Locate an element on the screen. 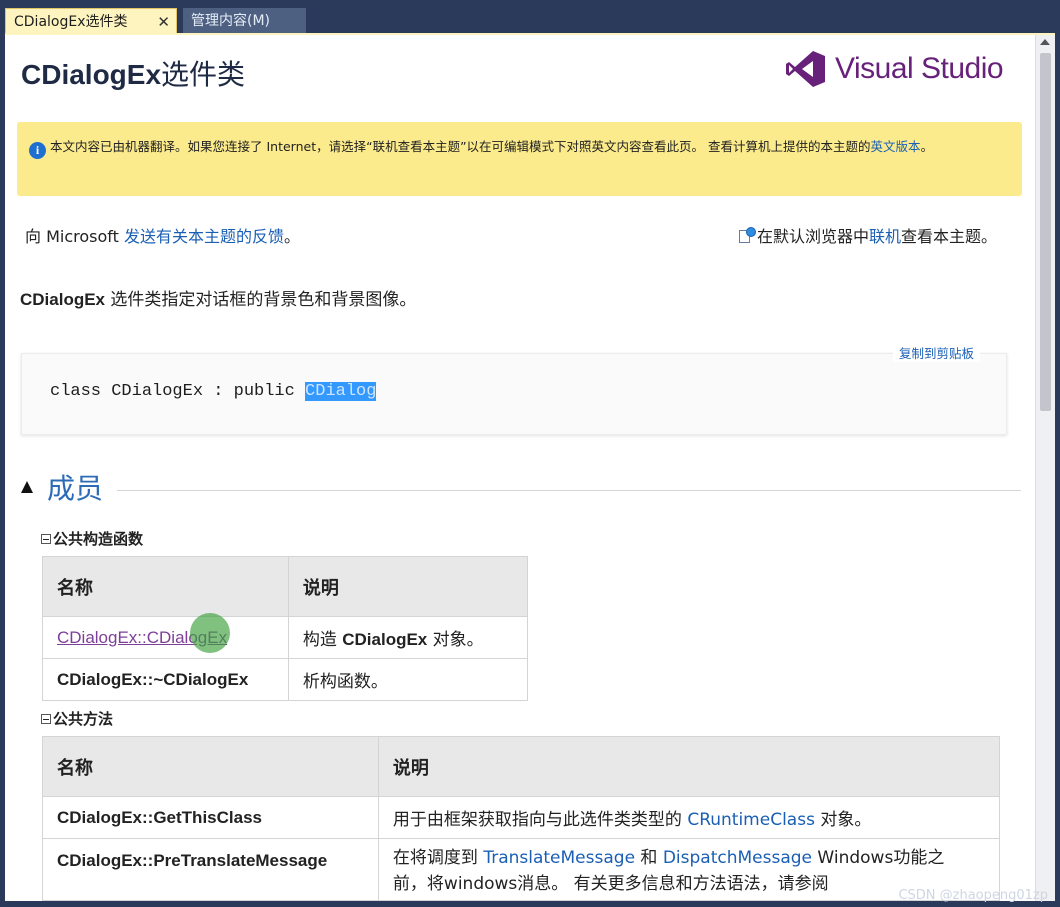  code-text: class CDialogEx : public CDialog is located at coordinates (213, 391).